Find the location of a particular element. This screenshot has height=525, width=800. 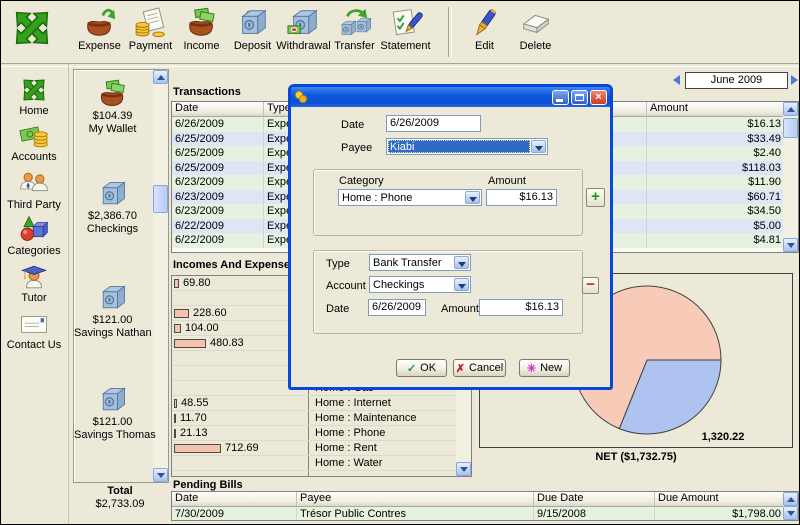

sidebar-item-third-party: Third Party is located at coordinates (34, 190).